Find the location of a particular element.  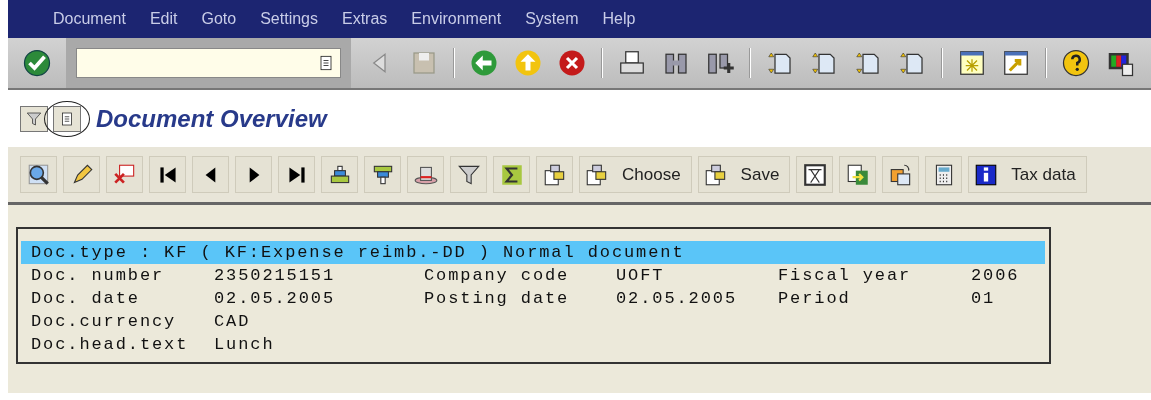

help-icon is located at coordinates (1076, 63).